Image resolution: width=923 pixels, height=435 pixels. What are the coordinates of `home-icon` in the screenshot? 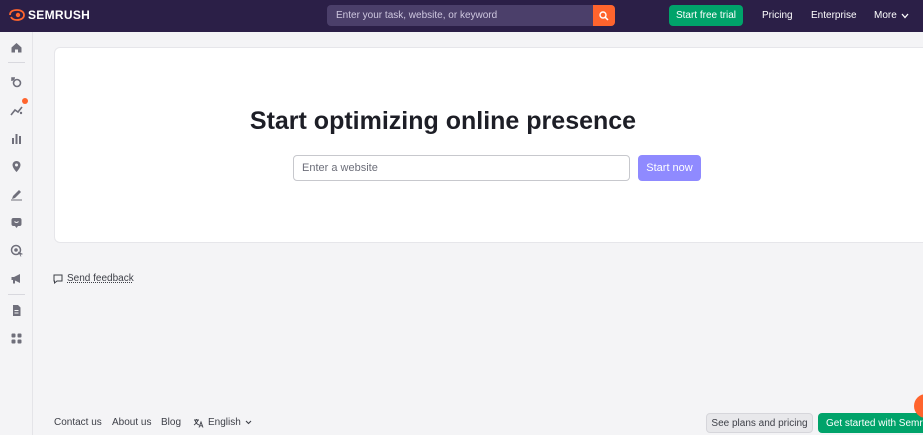 It's located at (16, 47).